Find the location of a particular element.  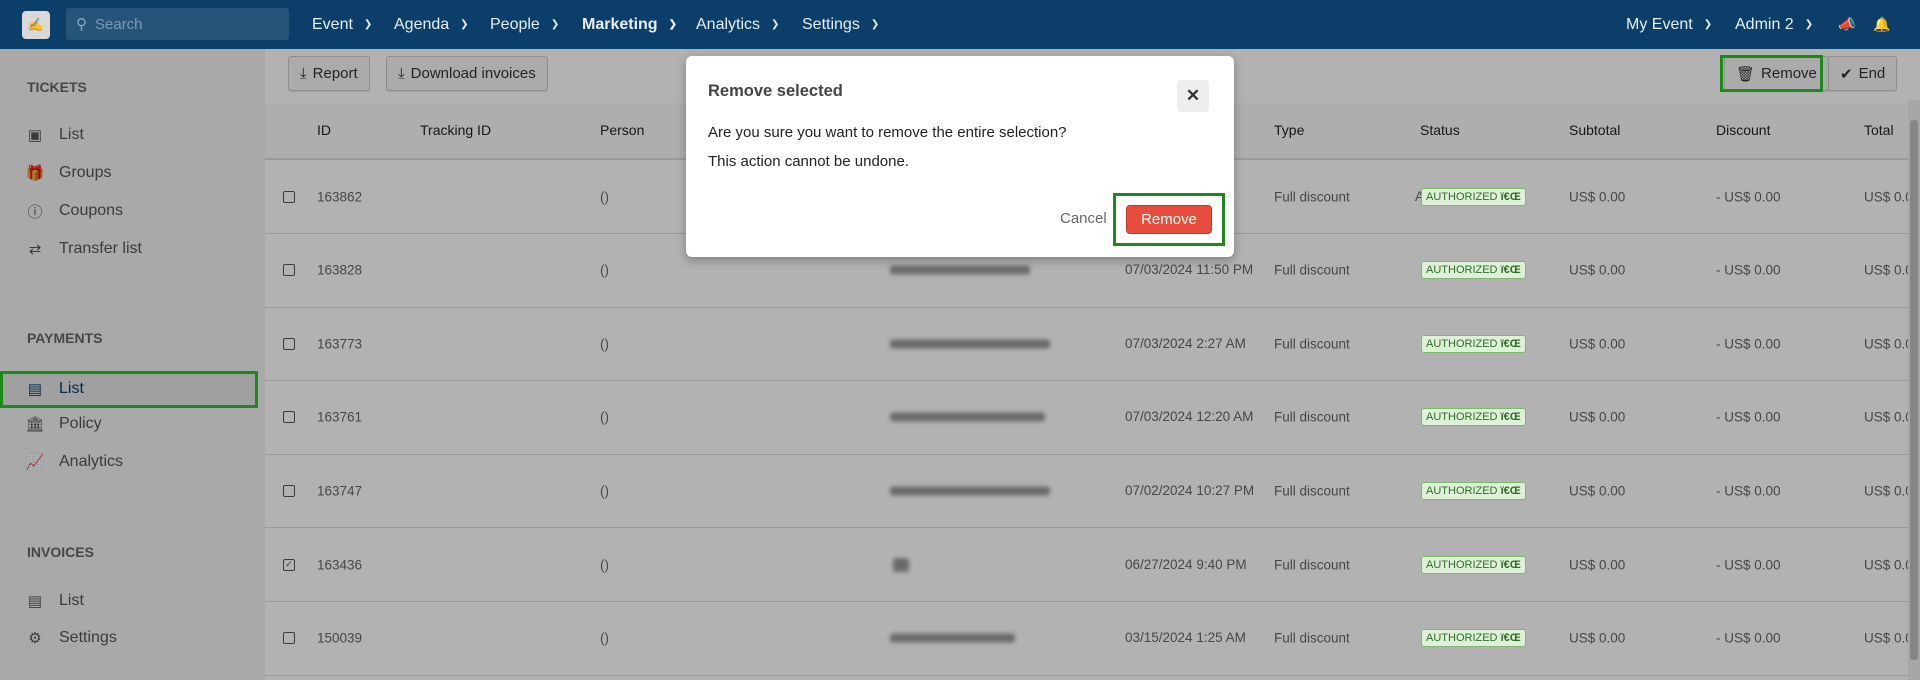

dialog-title: Remove selected is located at coordinates (775, 91).